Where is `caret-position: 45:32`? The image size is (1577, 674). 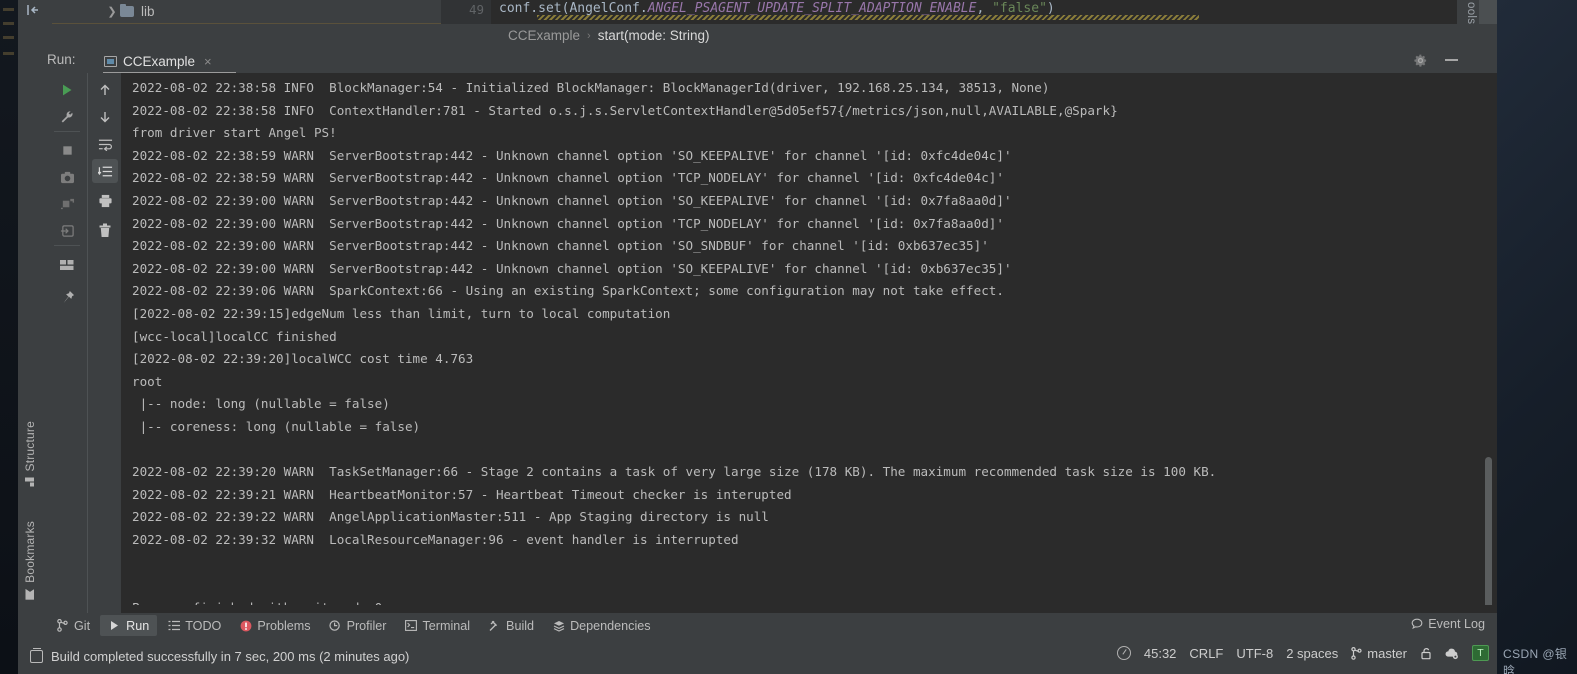 caret-position: 45:32 is located at coordinates (1160, 653).